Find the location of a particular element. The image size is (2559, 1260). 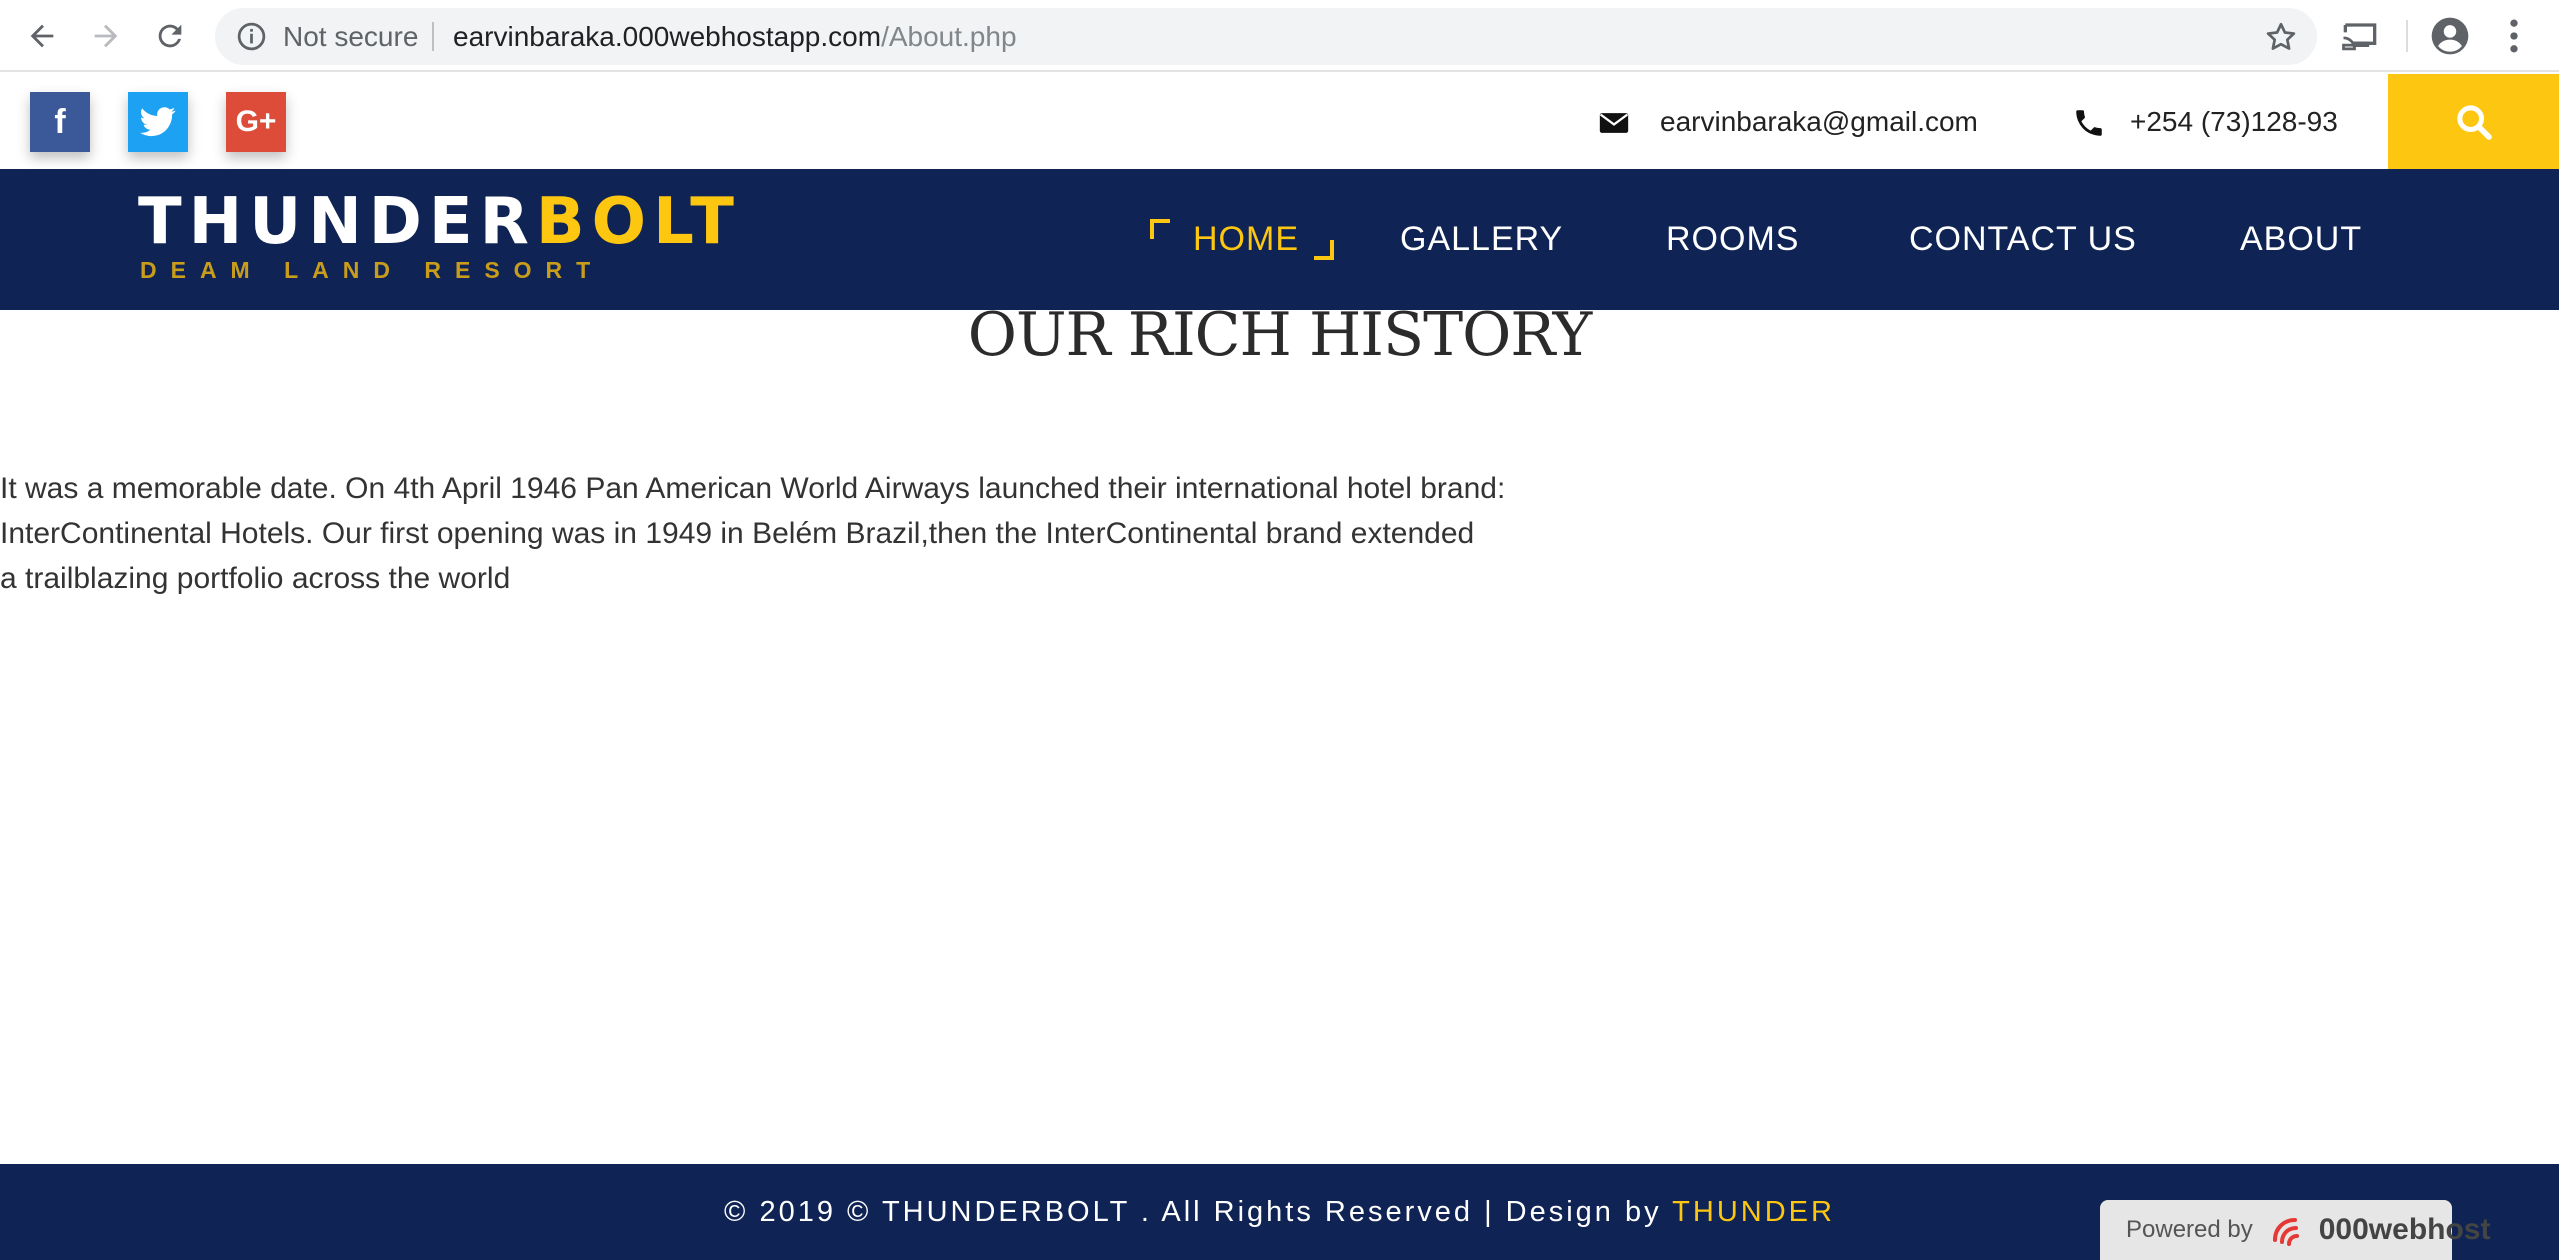

url-text: earvinbaraka.000webhostapp.com/About.php is located at coordinates (735, 36).